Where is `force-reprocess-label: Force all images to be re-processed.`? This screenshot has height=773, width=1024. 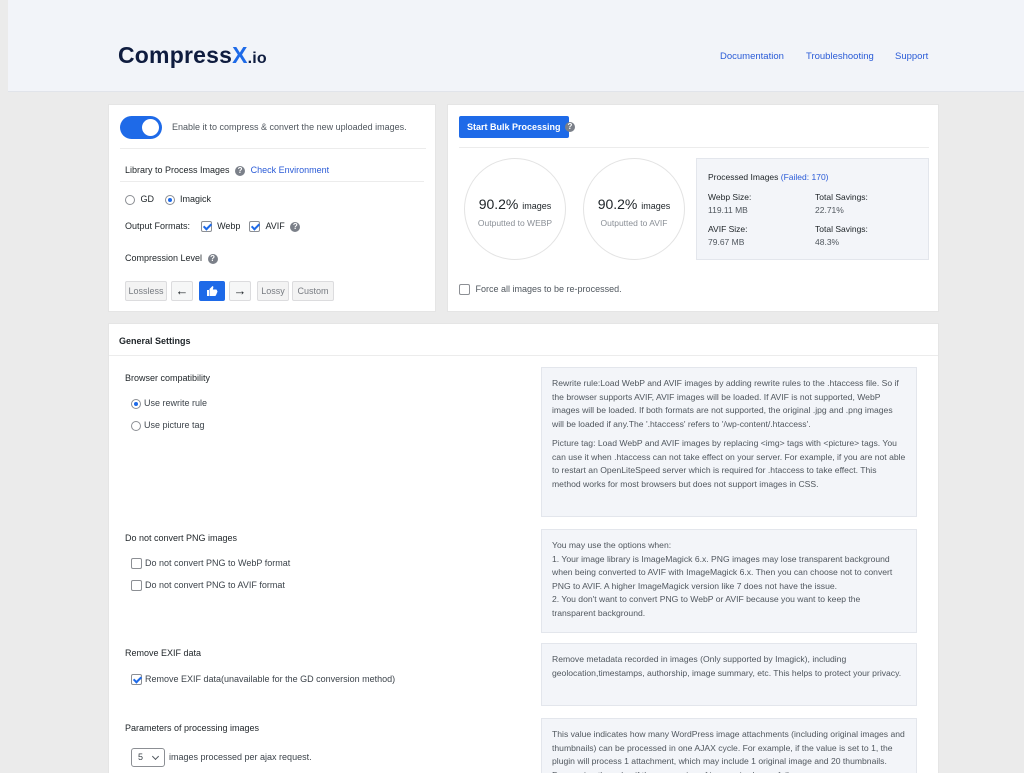 force-reprocess-label: Force all images to be re-processed. is located at coordinates (548, 289).